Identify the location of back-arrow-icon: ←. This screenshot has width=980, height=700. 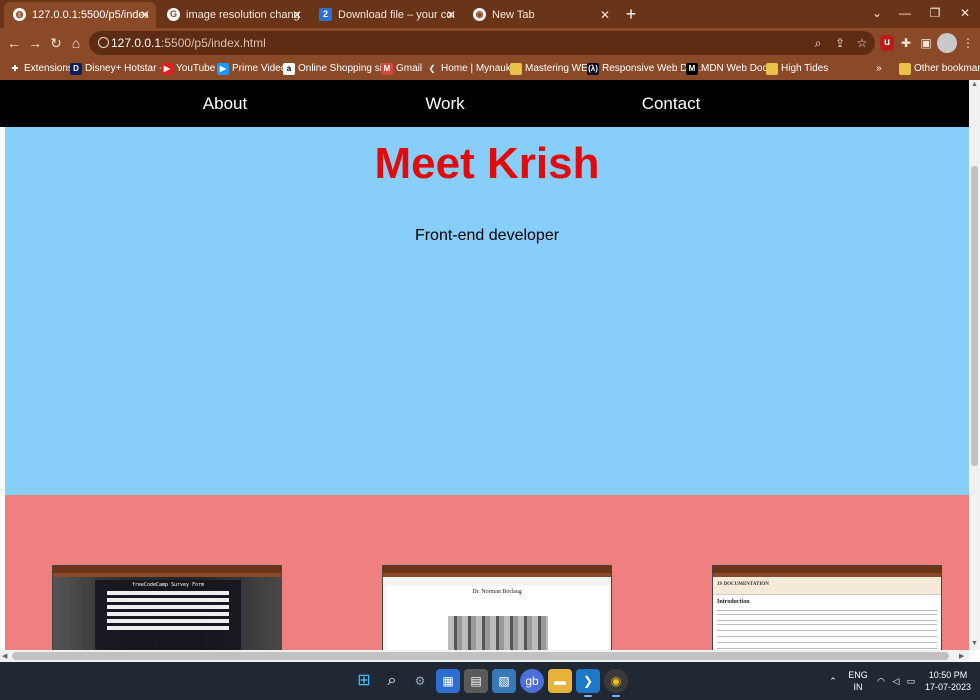
(14, 43).